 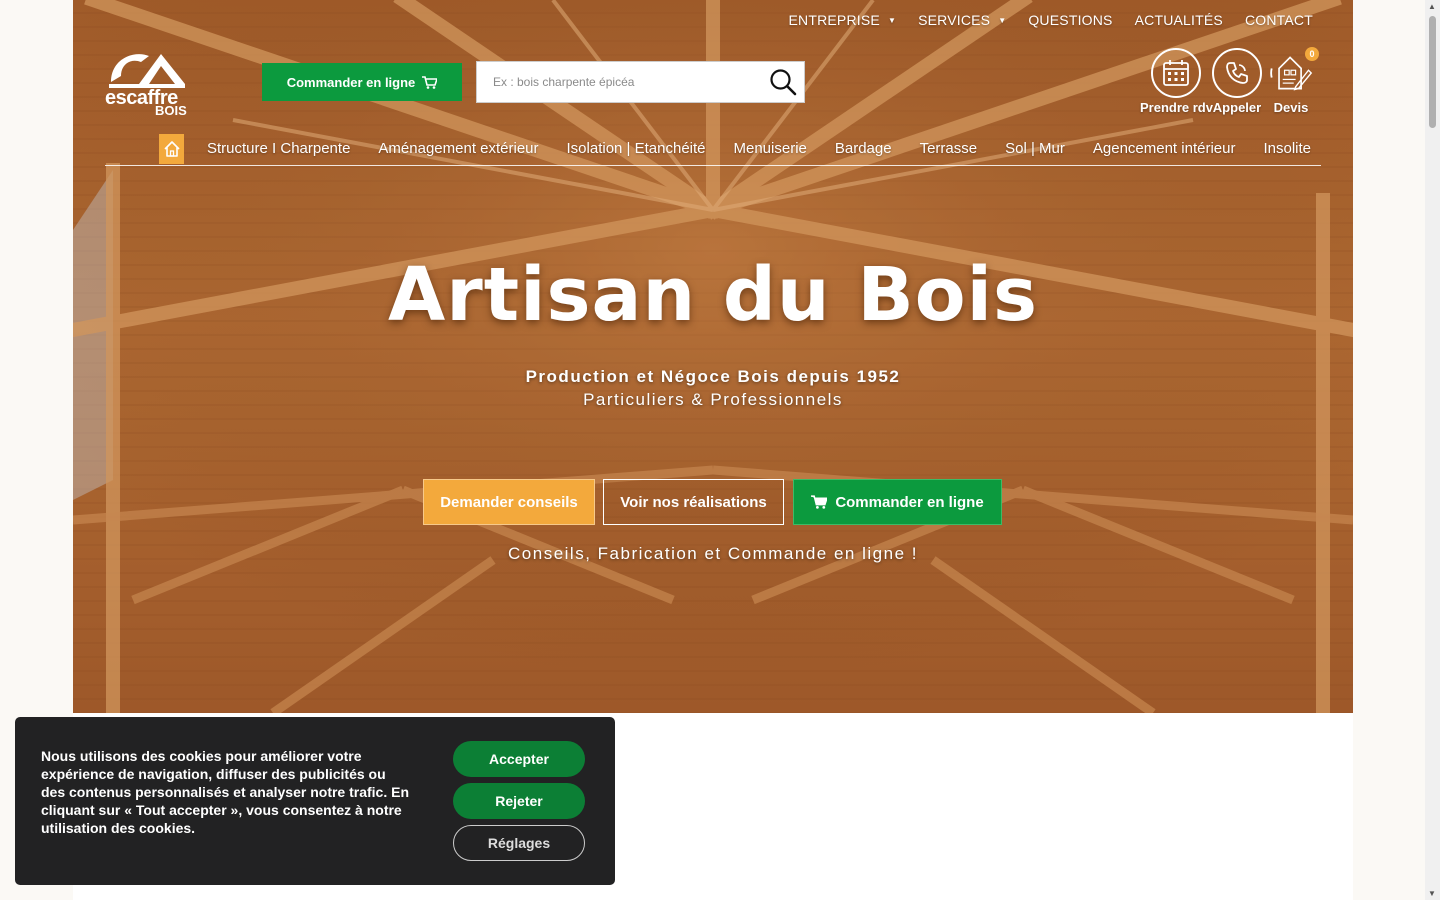 I want to click on topnav-label: CONTACT, so click(x=1278, y=20).